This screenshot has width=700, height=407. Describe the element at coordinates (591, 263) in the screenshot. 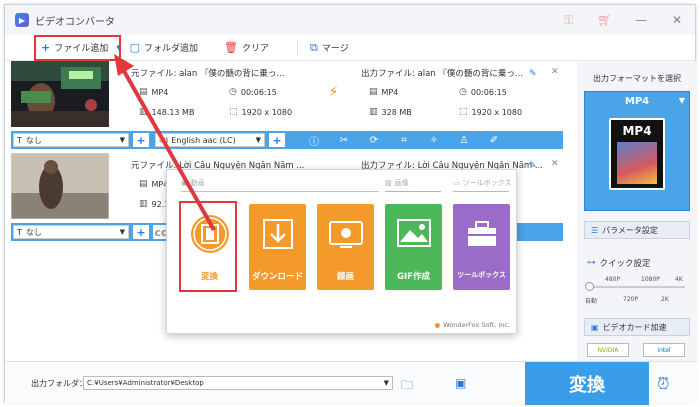

I see `quick-settings-icon: ⊶` at that location.